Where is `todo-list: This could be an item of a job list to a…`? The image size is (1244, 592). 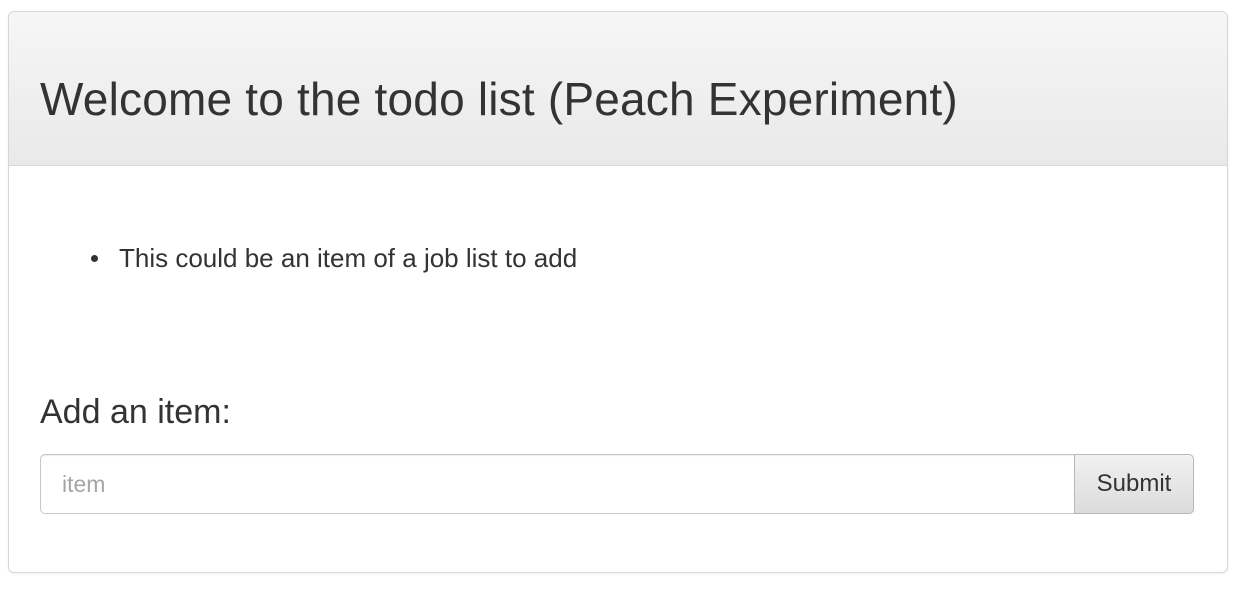 todo-list: This could be an item of a job list to a… is located at coordinates (333, 258).